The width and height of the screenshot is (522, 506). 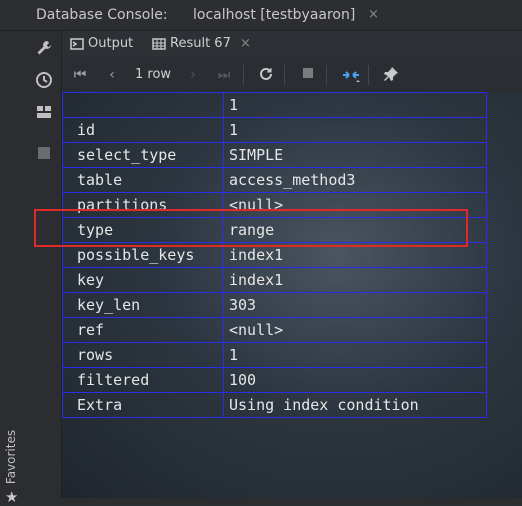 What do you see at coordinates (355, 405) in the screenshot?
I see `field-value-cell: Using index condition` at bounding box center [355, 405].